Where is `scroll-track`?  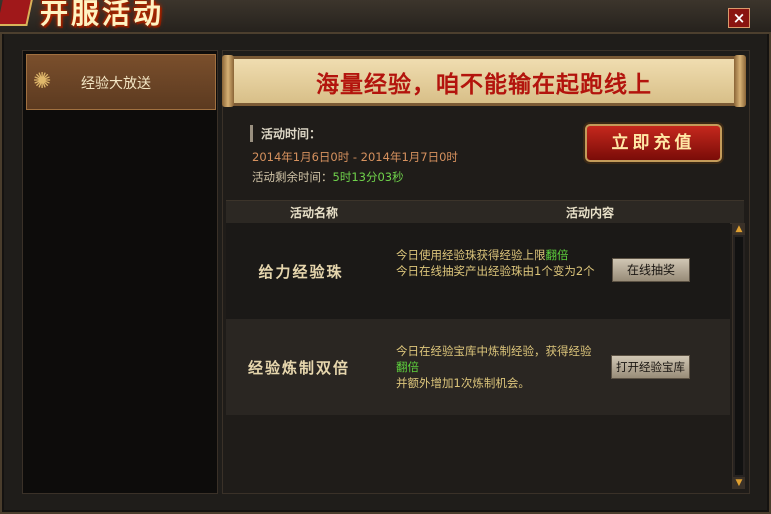 scroll-track is located at coordinates (739, 356).